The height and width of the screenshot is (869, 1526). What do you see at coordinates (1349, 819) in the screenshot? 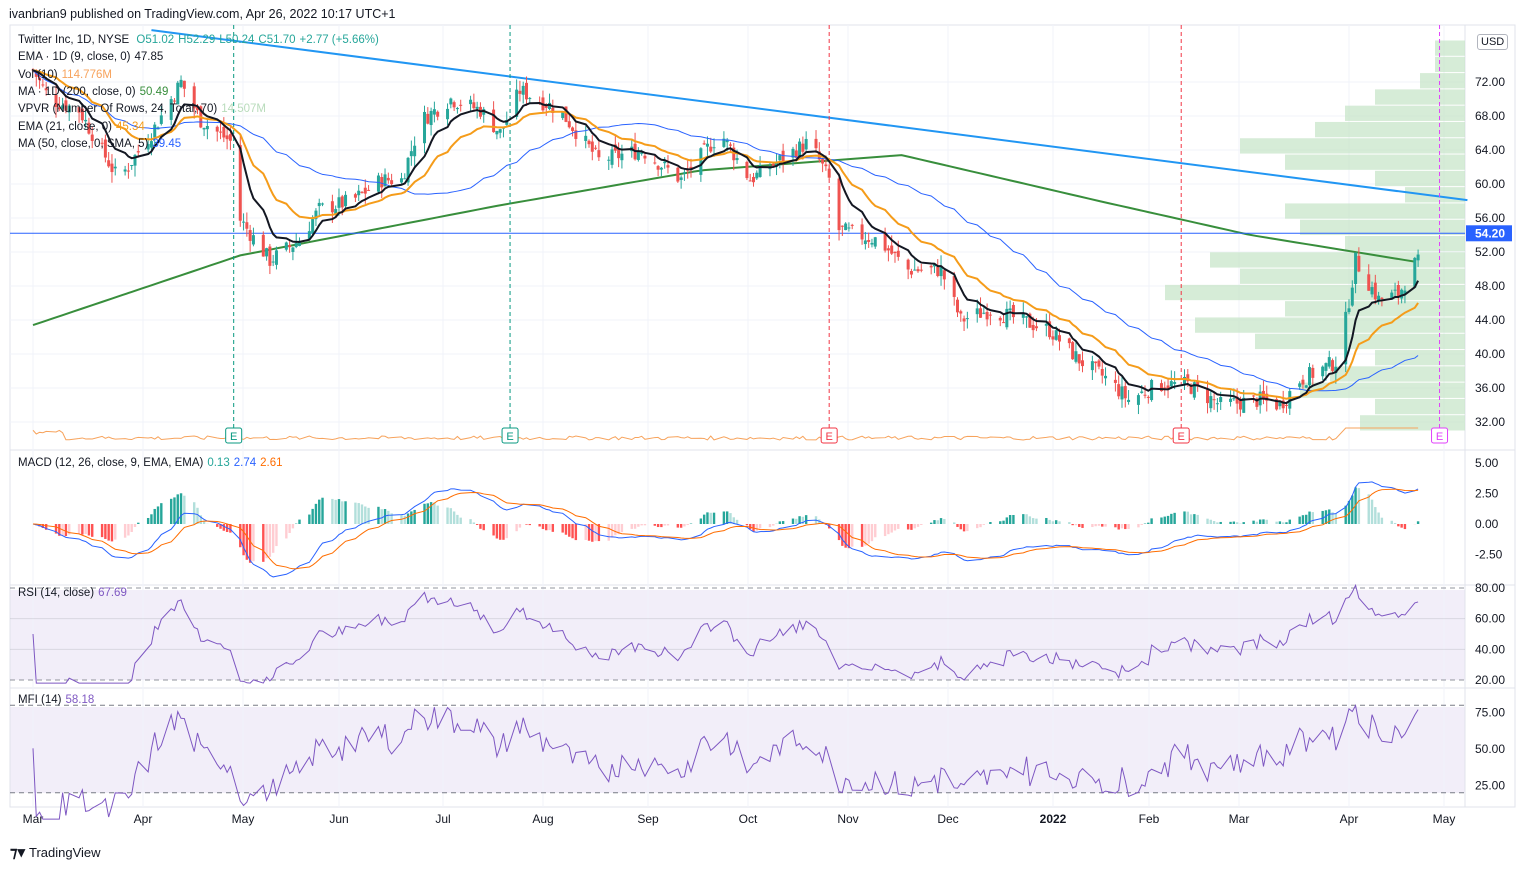
I see `x-tick-label: Apr` at bounding box center [1349, 819].